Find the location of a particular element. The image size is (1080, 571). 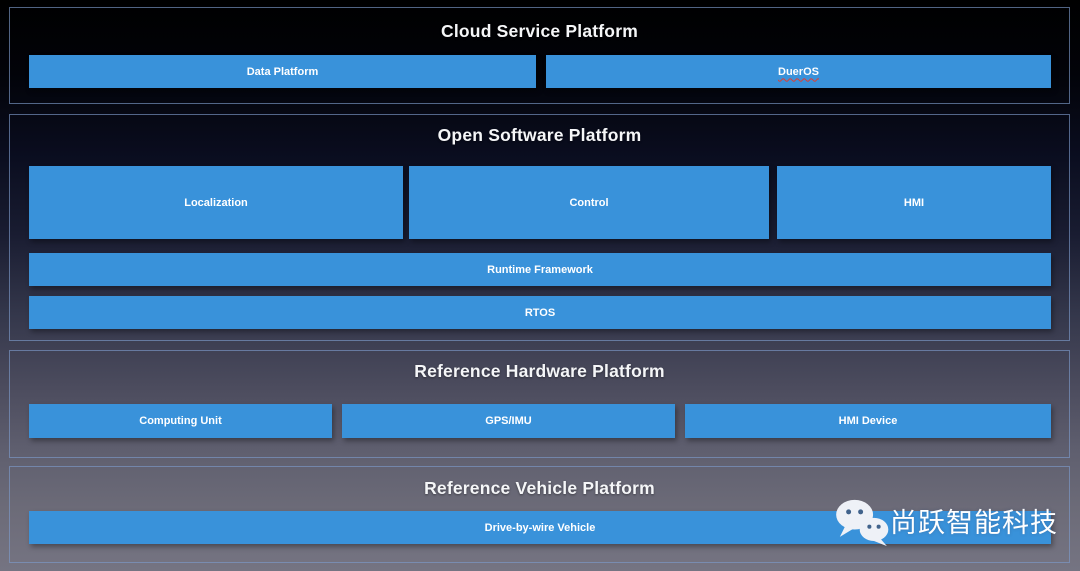

block-label: GPS/IMU is located at coordinates (508, 421).